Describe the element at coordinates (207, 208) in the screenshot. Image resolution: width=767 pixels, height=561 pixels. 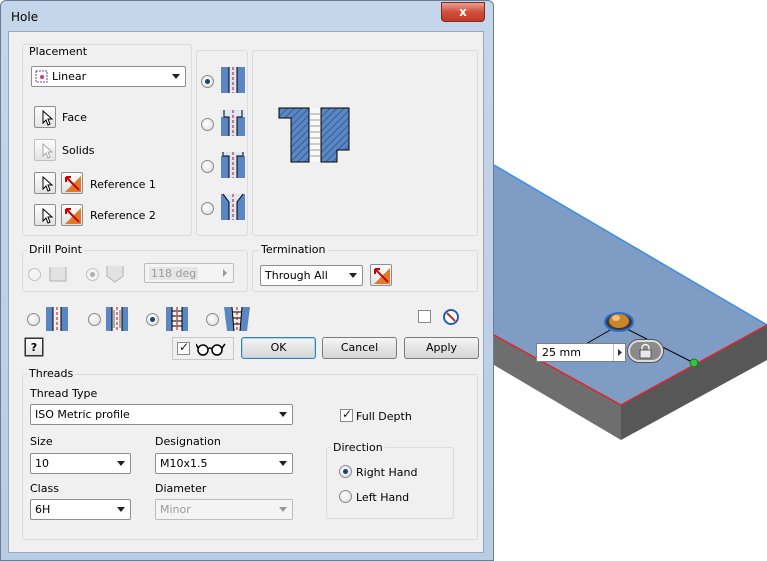
I see `hole-type-countersink-radio` at that location.